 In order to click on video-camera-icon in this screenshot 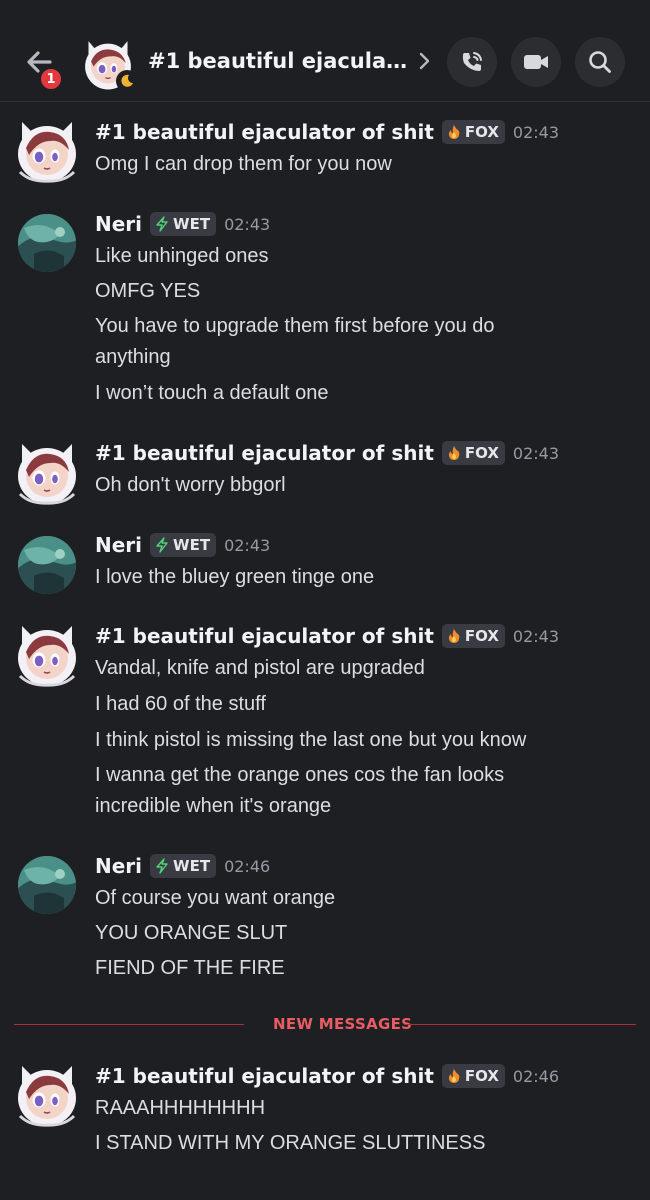, I will do `click(536, 62)`.